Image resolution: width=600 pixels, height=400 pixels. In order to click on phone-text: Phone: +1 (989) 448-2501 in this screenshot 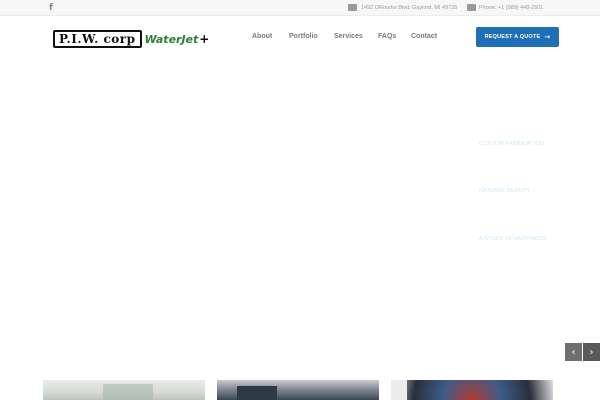, I will do `click(511, 8)`.